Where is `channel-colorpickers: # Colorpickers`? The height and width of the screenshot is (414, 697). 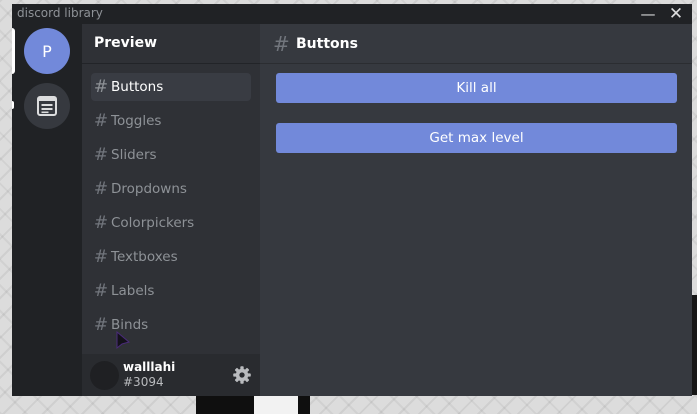
channel-colorpickers: # Colorpickers is located at coordinates (171, 223).